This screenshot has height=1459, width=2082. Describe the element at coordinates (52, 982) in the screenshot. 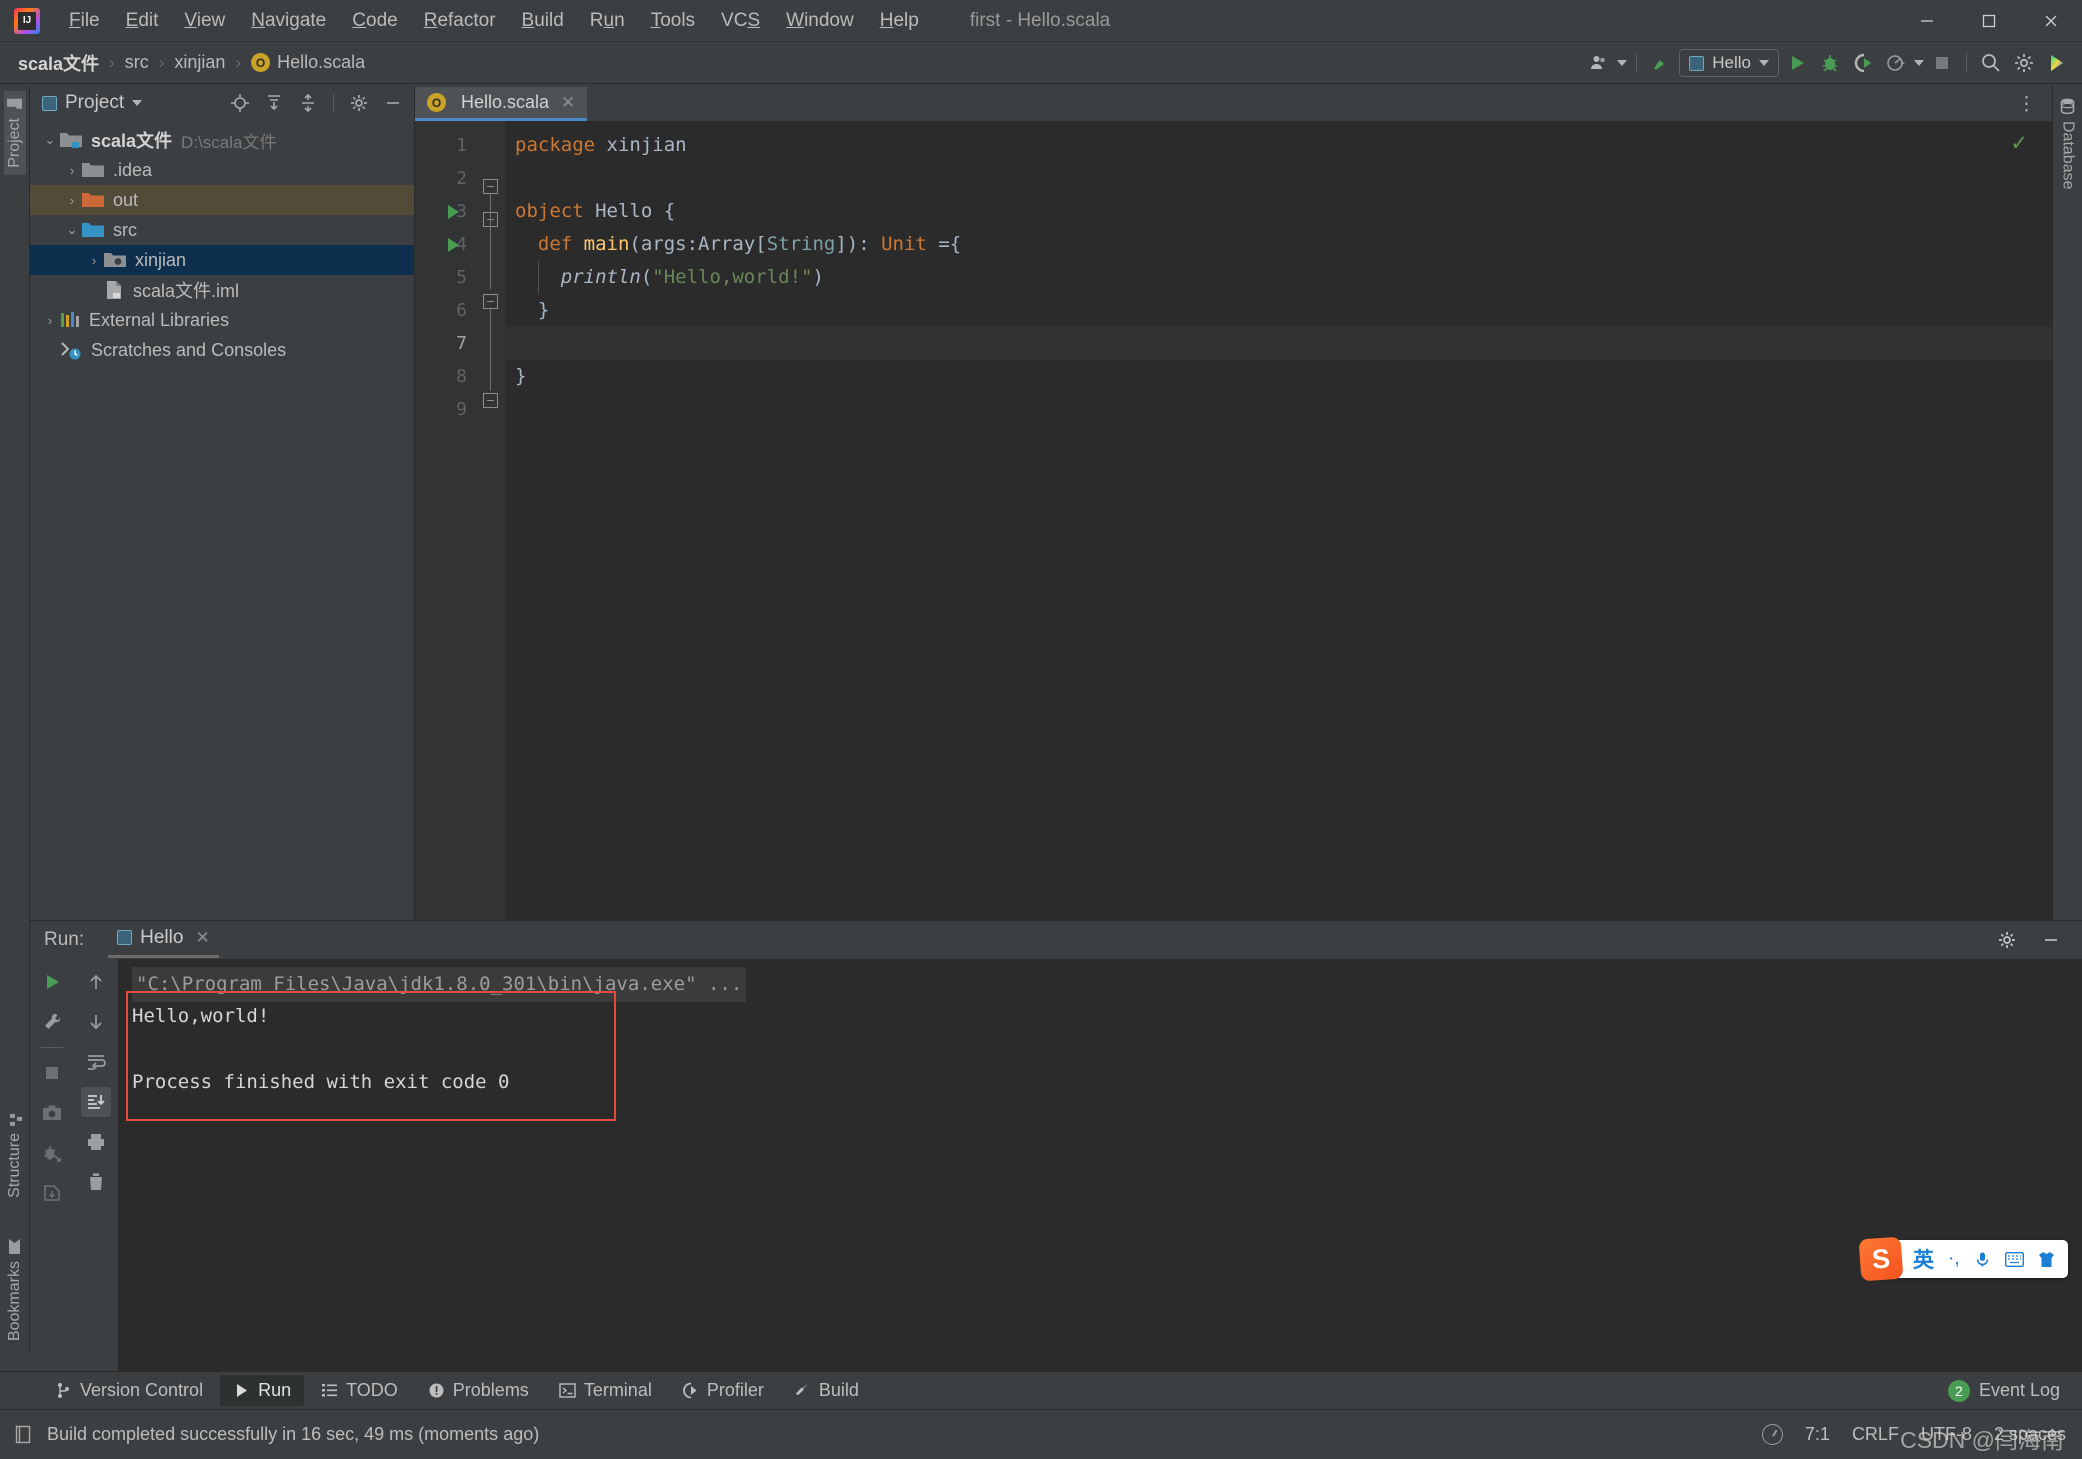

I see `rerun-icon` at that location.